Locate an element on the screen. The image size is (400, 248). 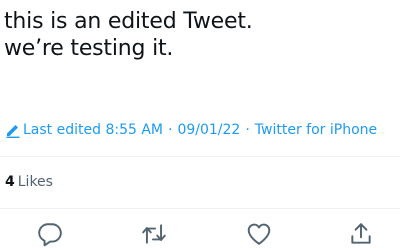
tweet-text-line: we’re testing it. is located at coordinates (89, 48).